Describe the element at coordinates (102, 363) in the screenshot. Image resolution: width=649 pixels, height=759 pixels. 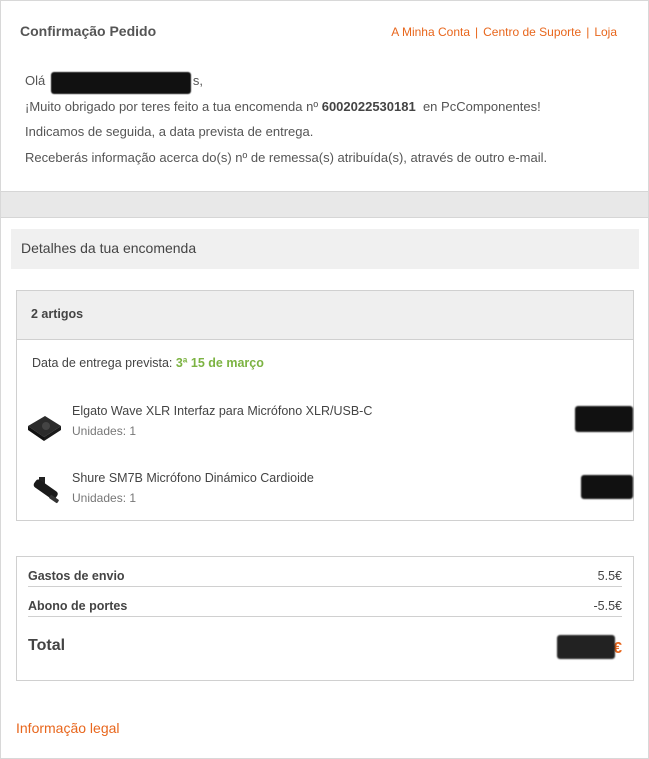
I see `delivery-label: Data de entrega prevista:` at that location.